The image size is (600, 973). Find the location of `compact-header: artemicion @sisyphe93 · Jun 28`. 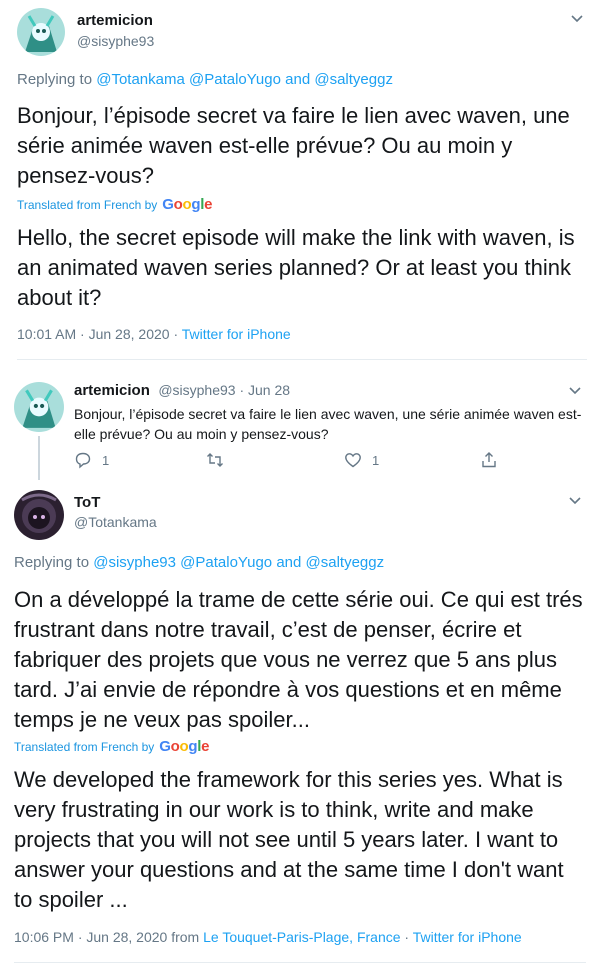

compact-header: artemicion @sisyphe93 · Jun 28 is located at coordinates (182, 391).